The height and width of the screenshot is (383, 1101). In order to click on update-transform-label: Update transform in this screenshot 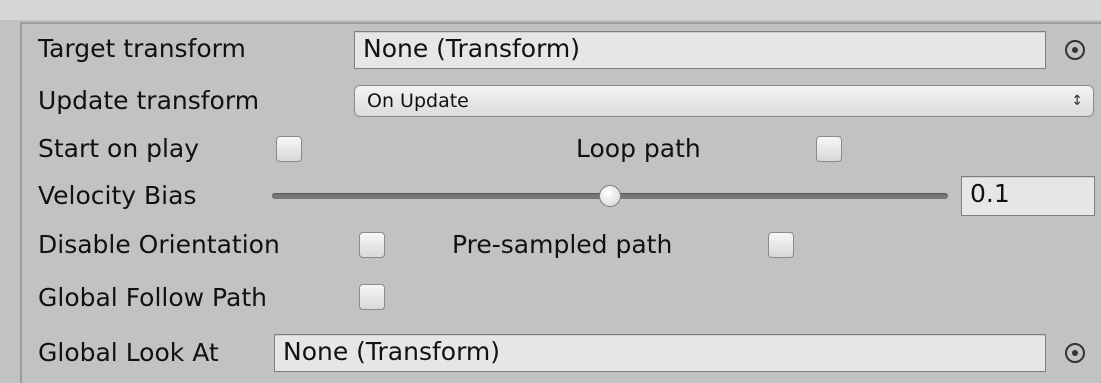, I will do `click(149, 100)`.